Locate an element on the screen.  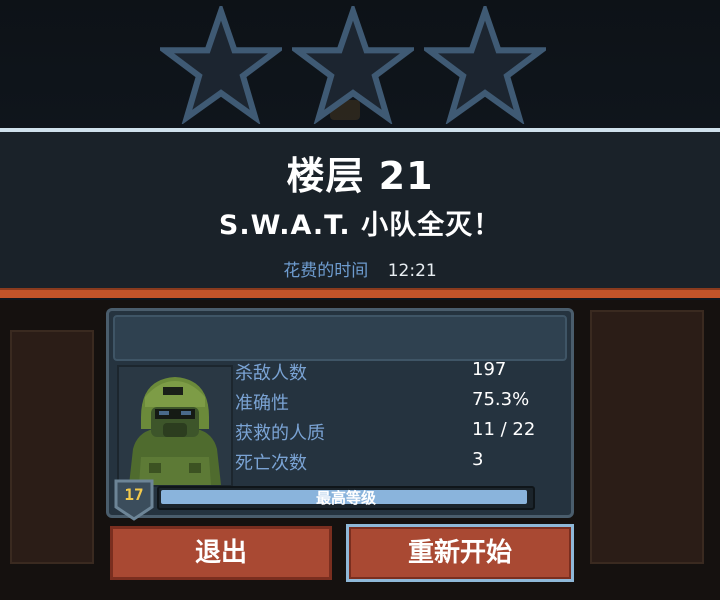
xp-progress-label: 最高等级 is located at coordinates (345, 498).